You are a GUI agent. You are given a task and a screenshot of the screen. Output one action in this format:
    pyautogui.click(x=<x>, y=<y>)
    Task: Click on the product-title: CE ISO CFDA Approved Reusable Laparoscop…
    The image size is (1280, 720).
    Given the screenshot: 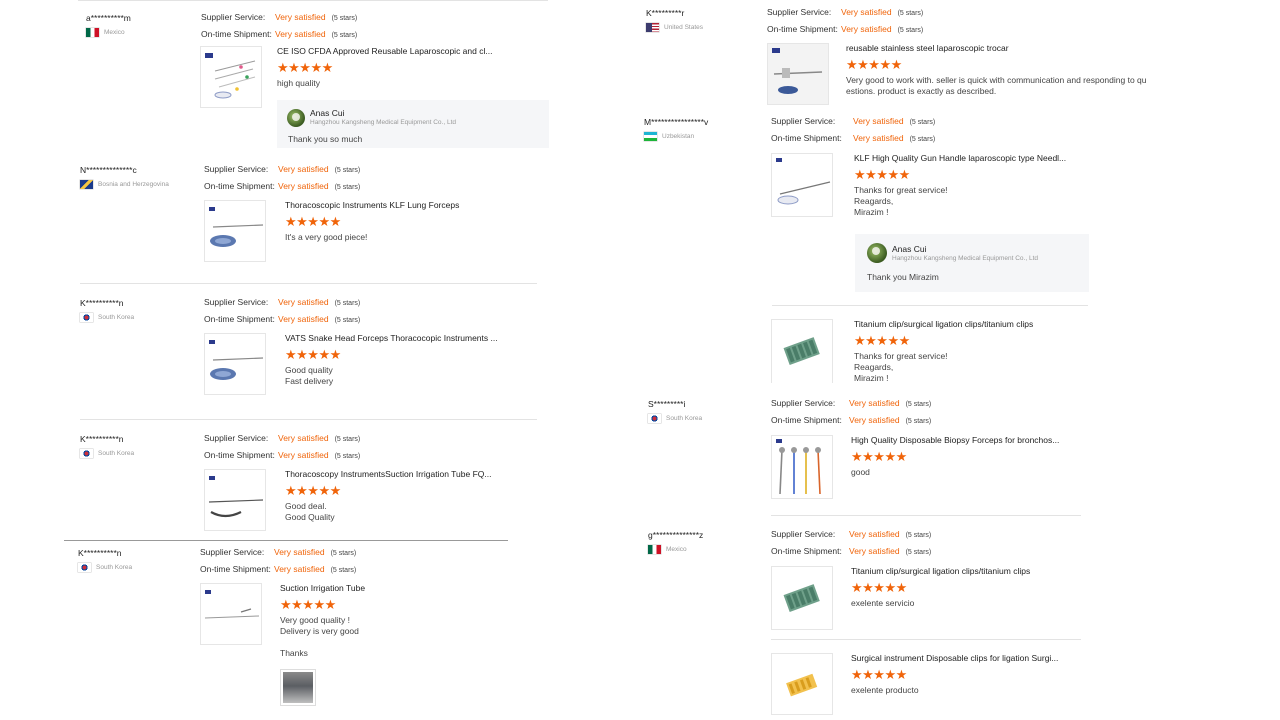 What is the action you would take?
    pyautogui.click(x=384, y=51)
    